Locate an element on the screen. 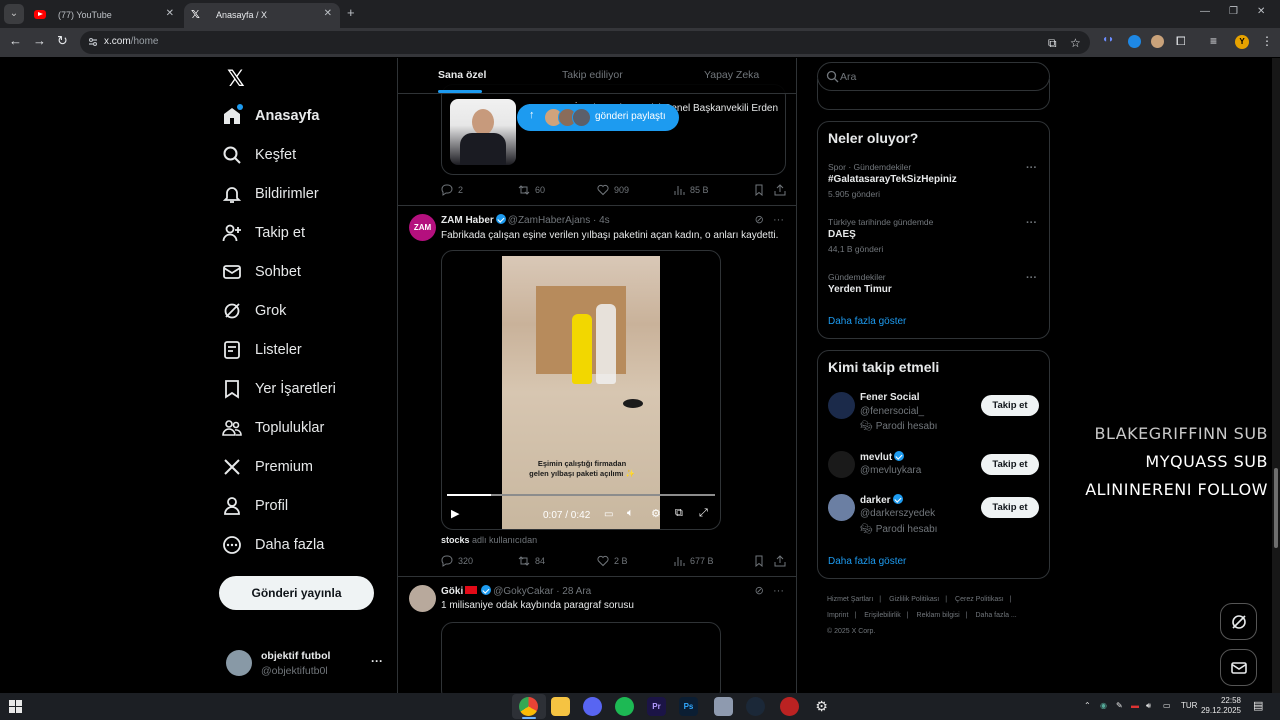 Image resolution: width=1280 pixels, height=720 pixels. tab-youtube: (77) YouTube ✕ is located at coordinates (104, 15).